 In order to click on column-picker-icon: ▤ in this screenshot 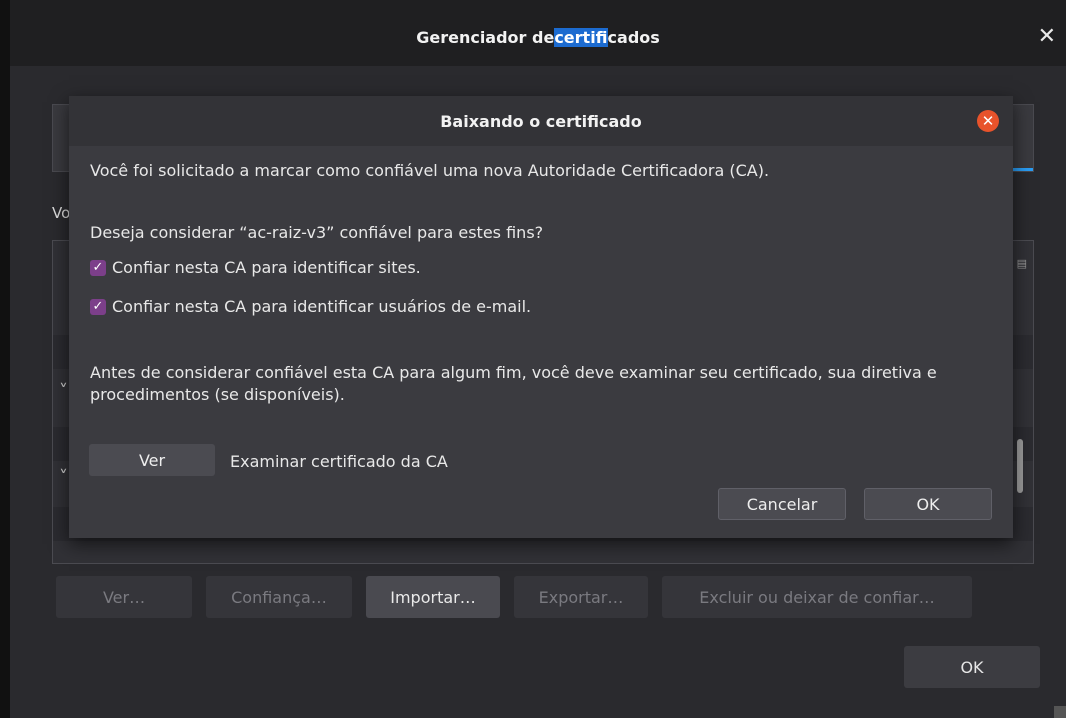, I will do `click(1022, 263)`.